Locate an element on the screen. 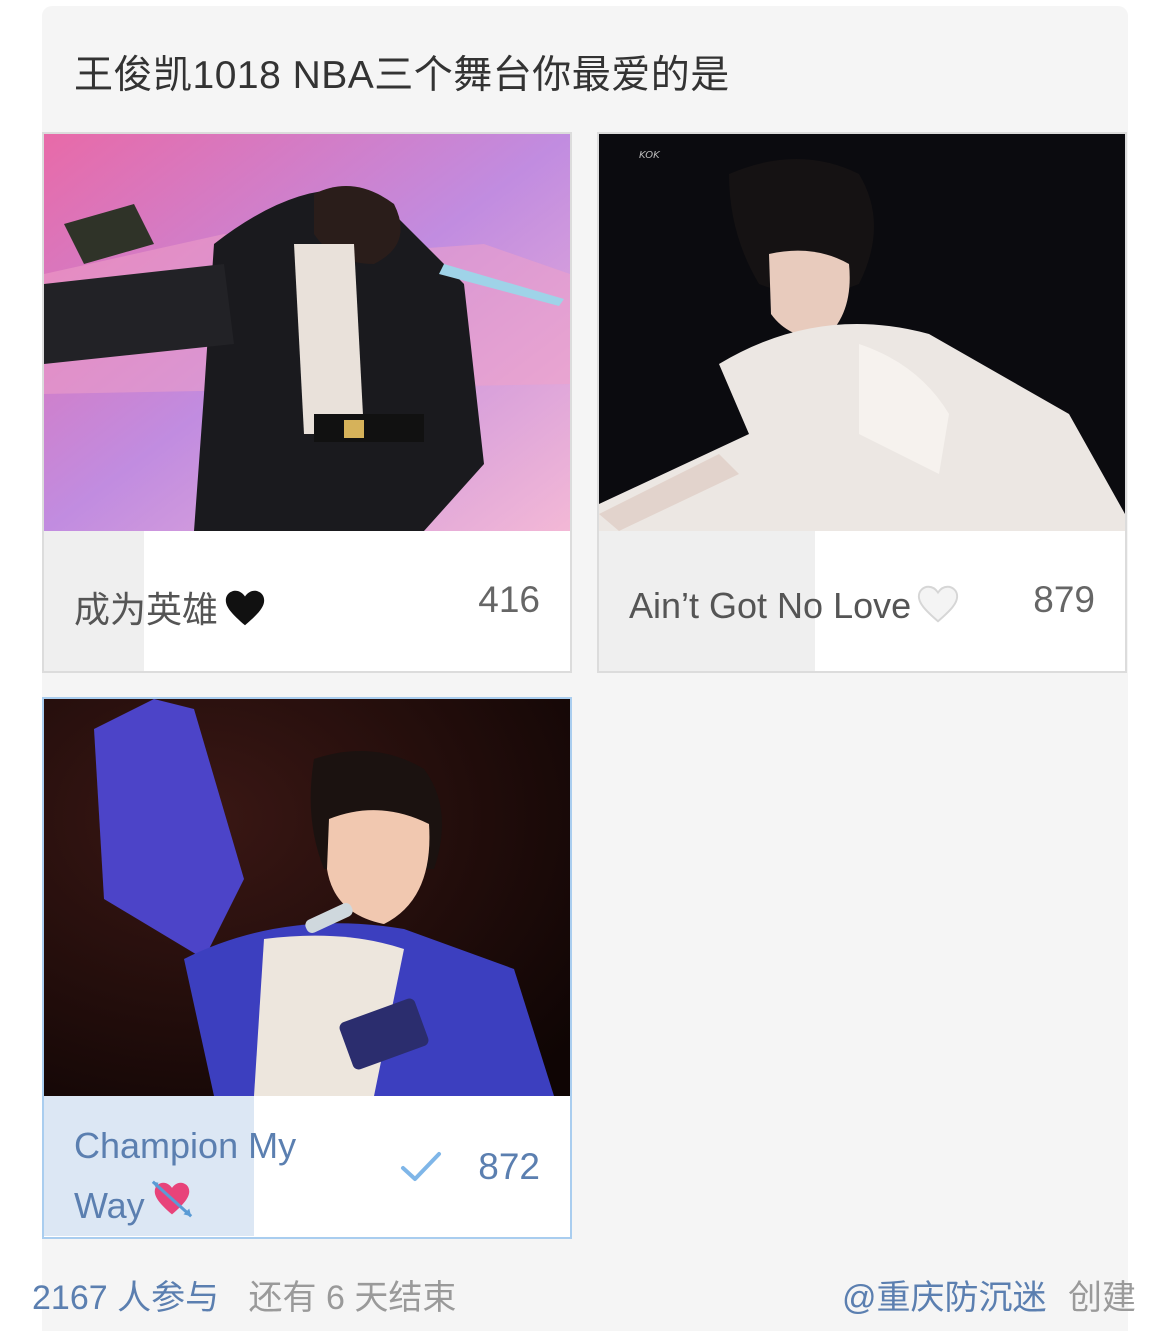 The height and width of the screenshot is (1331, 1170). option-footer: Ain’t Got No Love 879 is located at coordinates (862, 601).